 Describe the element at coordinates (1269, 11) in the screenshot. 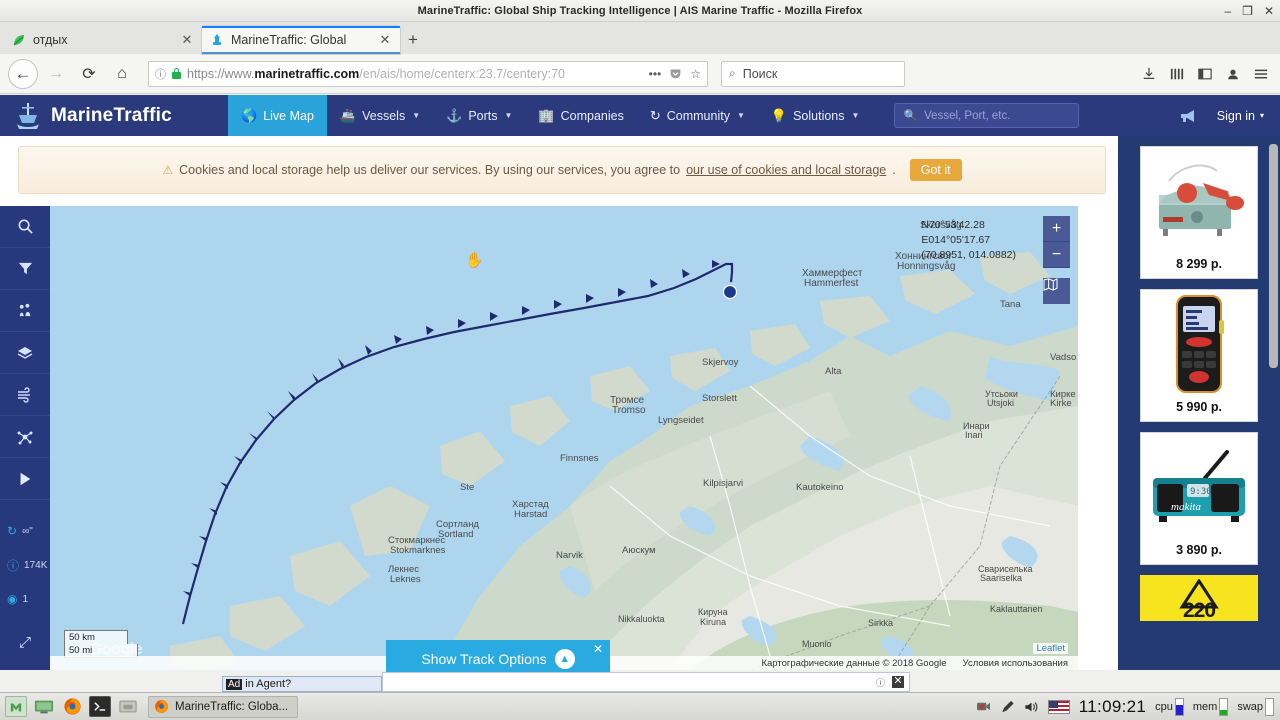

I see `close-button: ✕` at that location.